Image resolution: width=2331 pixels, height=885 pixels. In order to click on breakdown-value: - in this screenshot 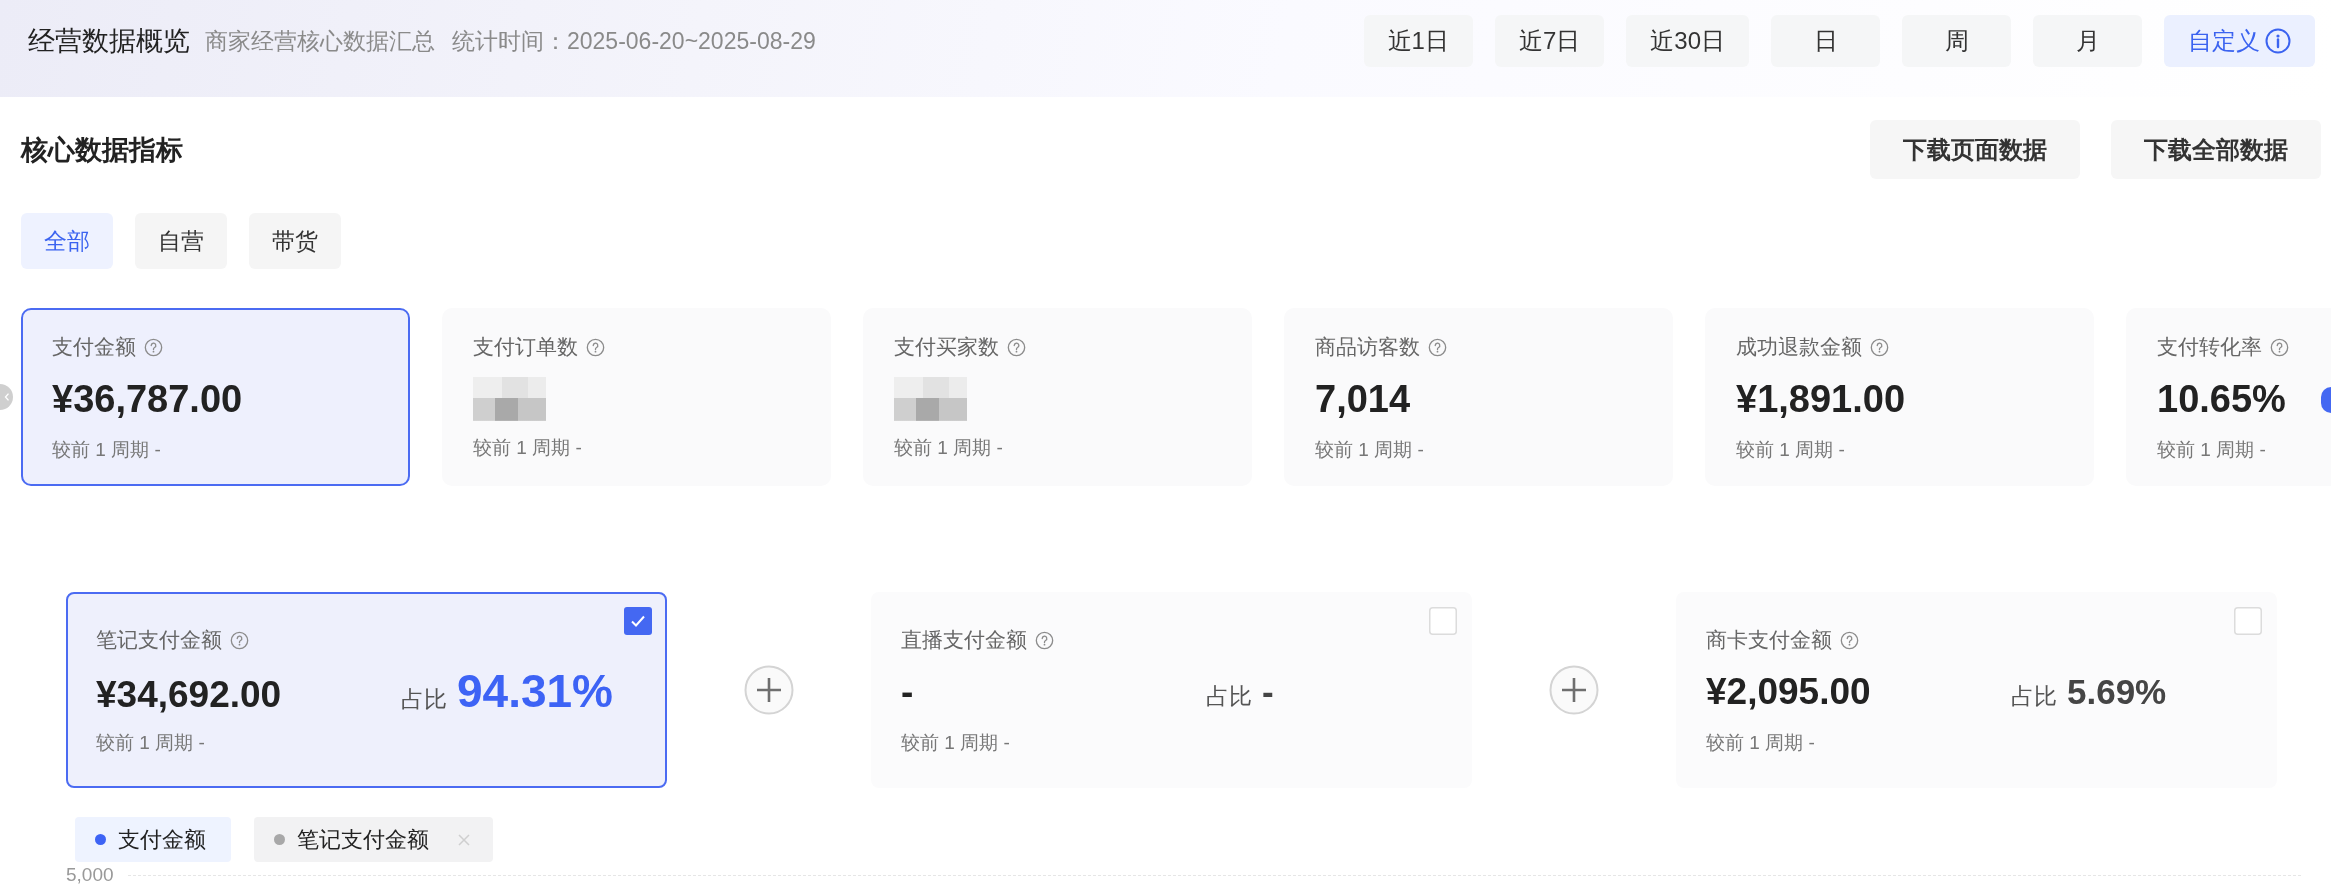, I will do `click(907, 691)`.